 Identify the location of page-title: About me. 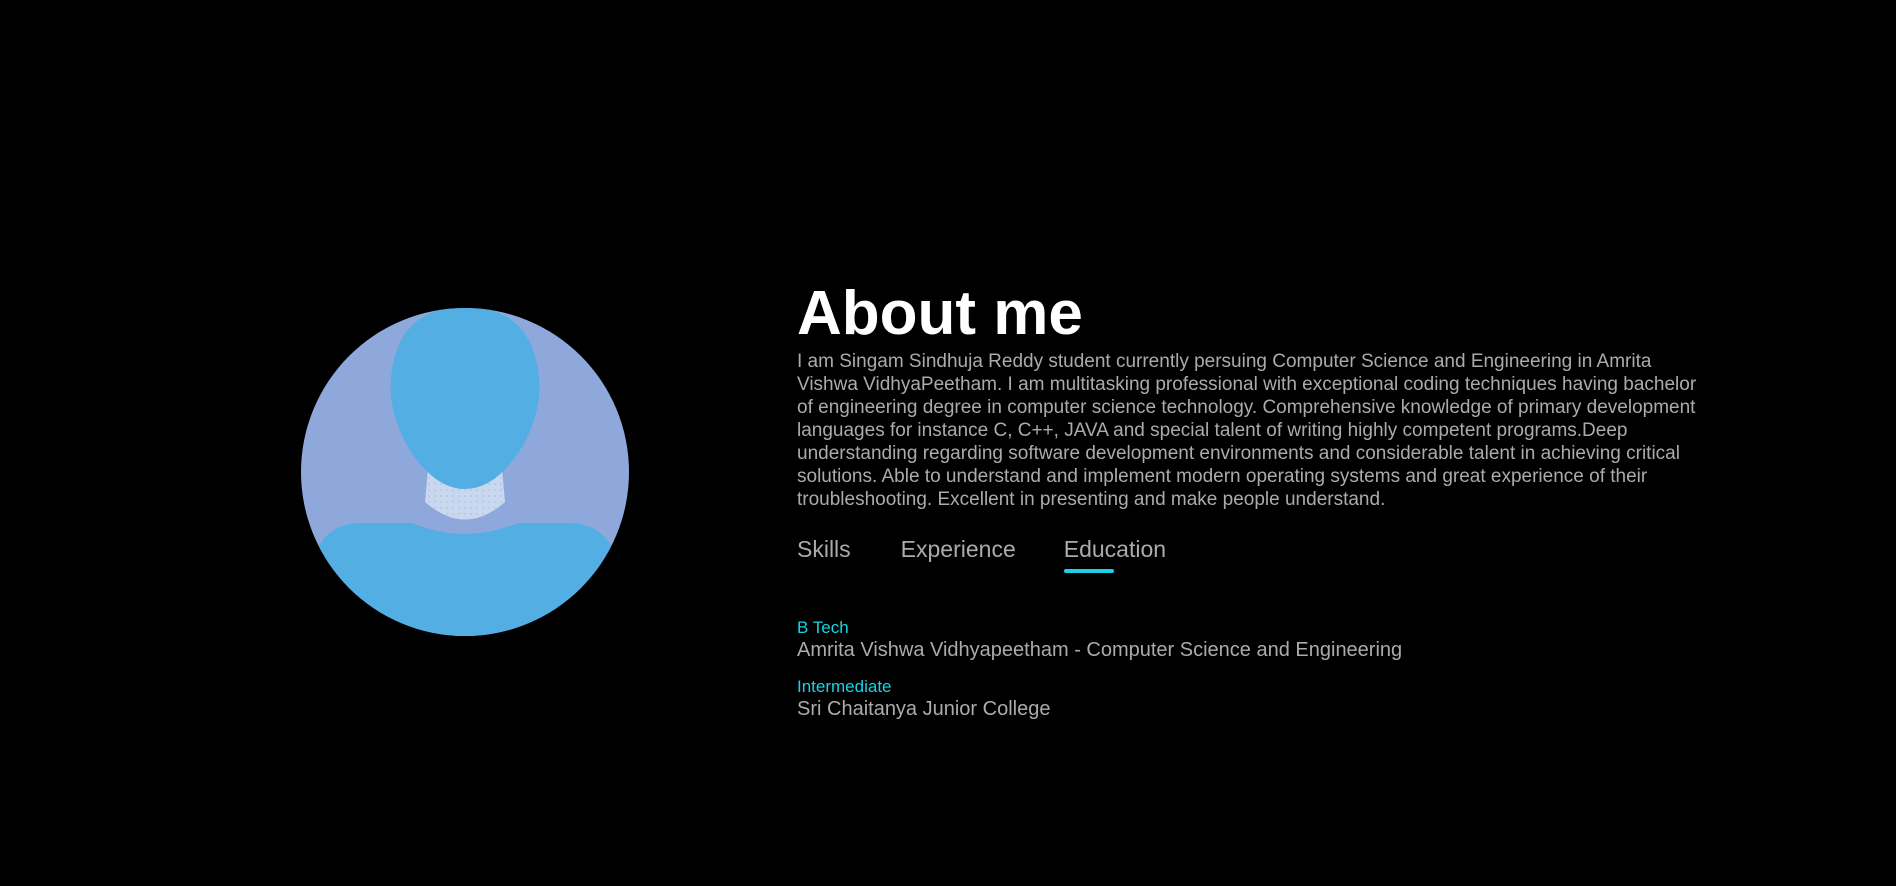
(940, 313).